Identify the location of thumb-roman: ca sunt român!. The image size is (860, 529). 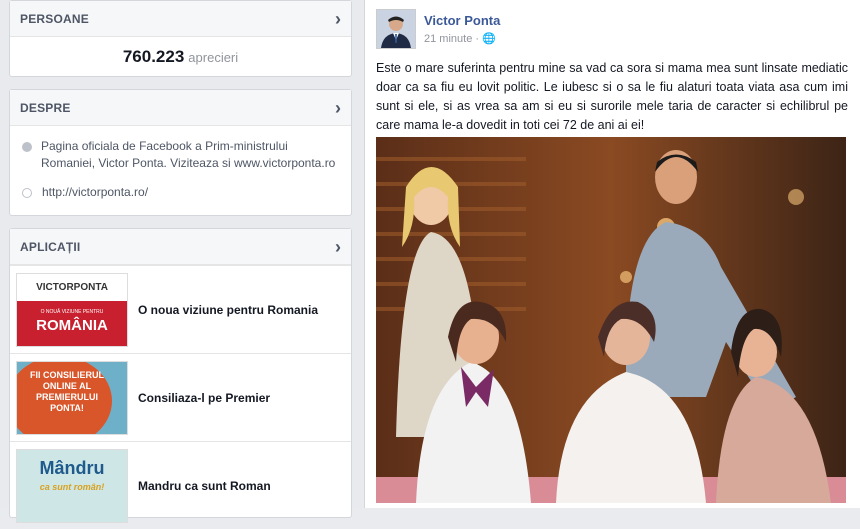
(72, 486).